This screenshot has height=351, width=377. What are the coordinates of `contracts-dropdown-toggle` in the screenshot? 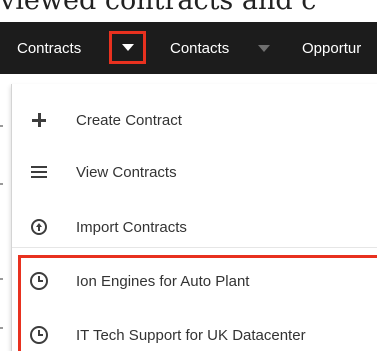 It's located at (127, 47).